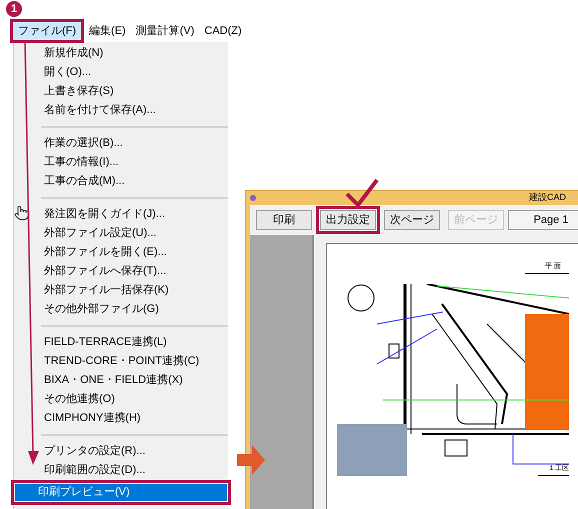 The height and width of the screenshot is (509, 578). Describe the element at coordinates (547, 197) in the screenshot. I see `window-title: 建設CAD` at that location.